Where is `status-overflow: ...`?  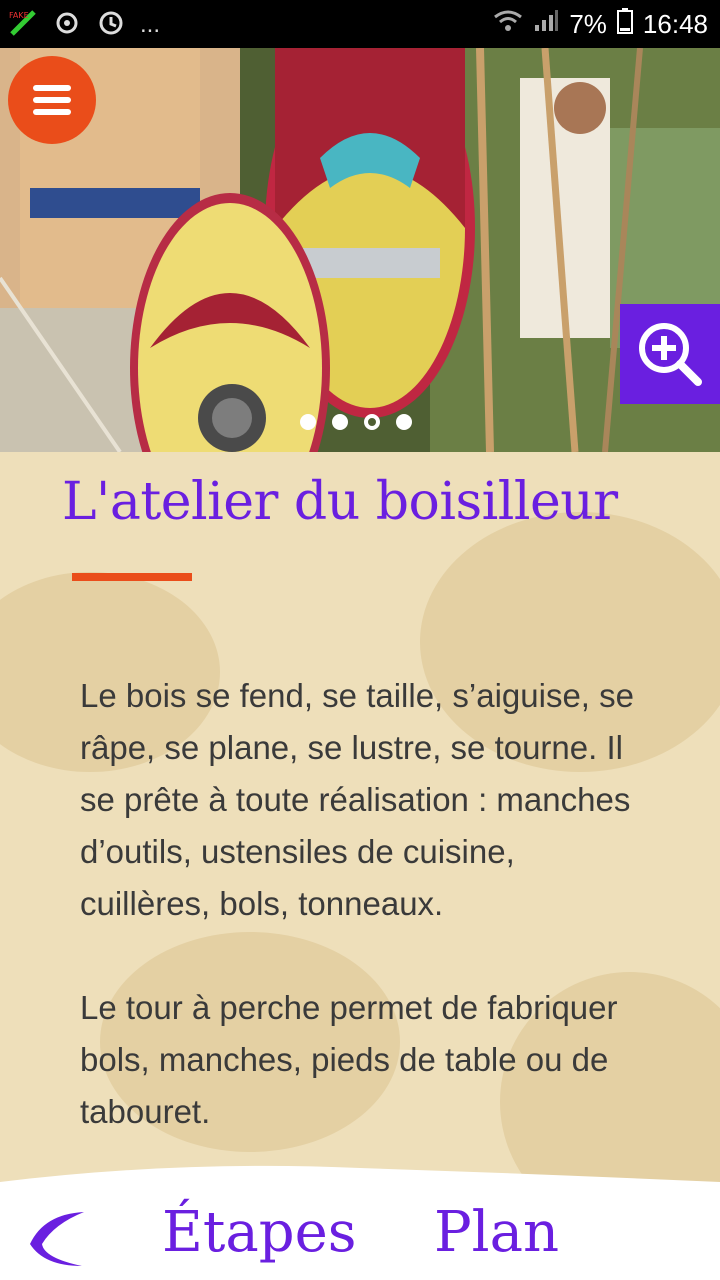 status-overflow: ... is located at coordinates (150, 24).